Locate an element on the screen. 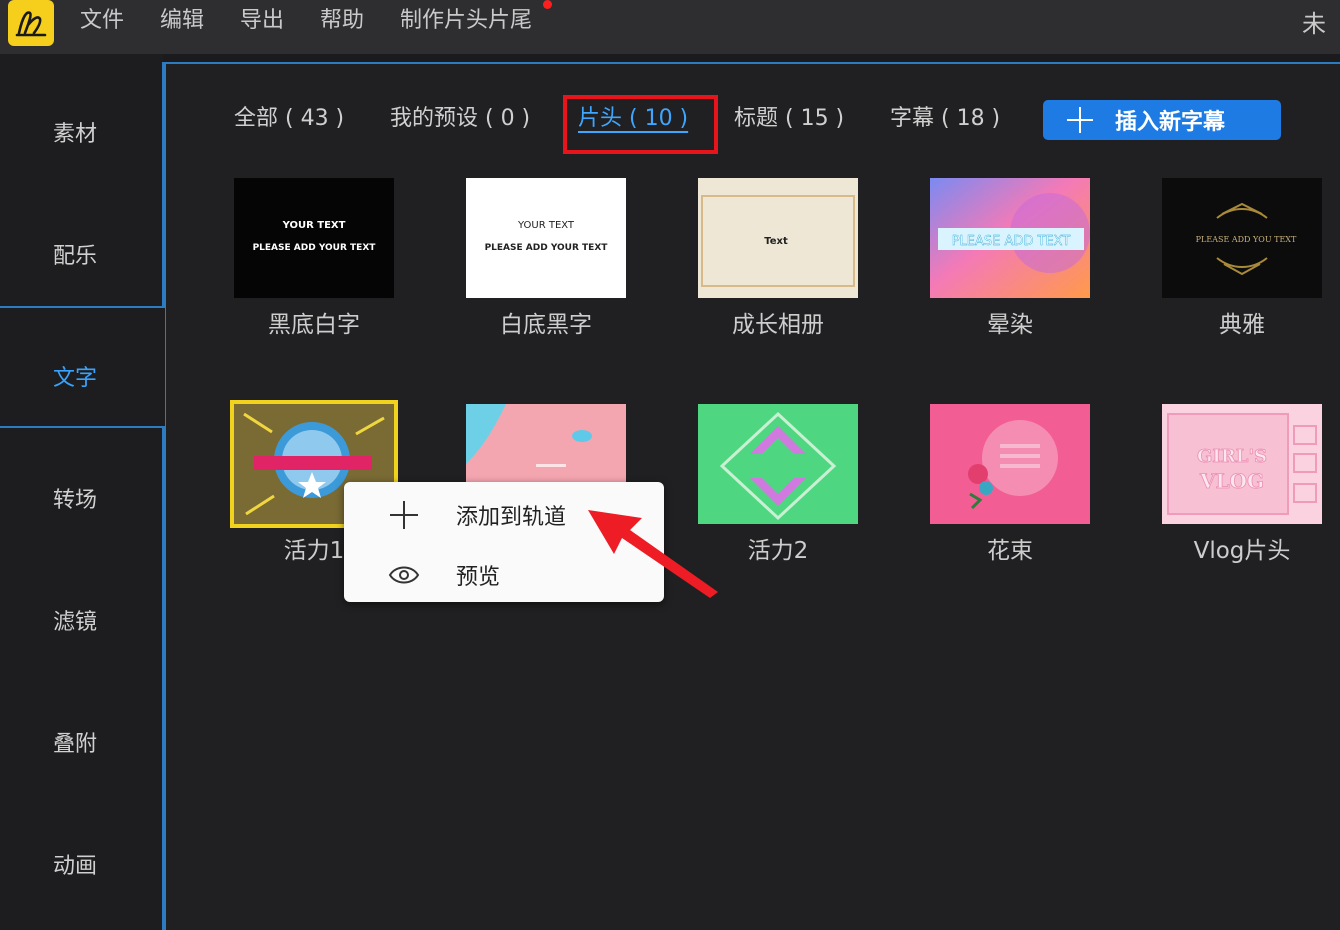  thumb-text: PLEASE ADD YOU TEXT is located at coordinates (1246, 239).